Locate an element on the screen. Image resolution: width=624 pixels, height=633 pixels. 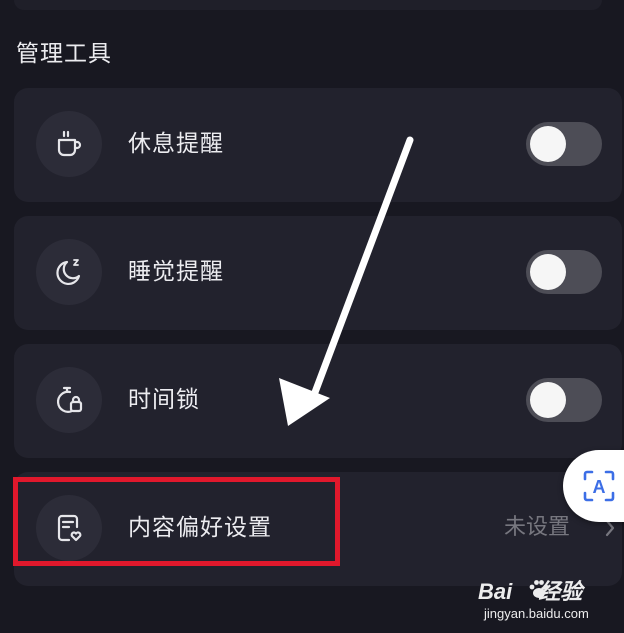
text-scan-icon: A is located at coordinates (599, 486).